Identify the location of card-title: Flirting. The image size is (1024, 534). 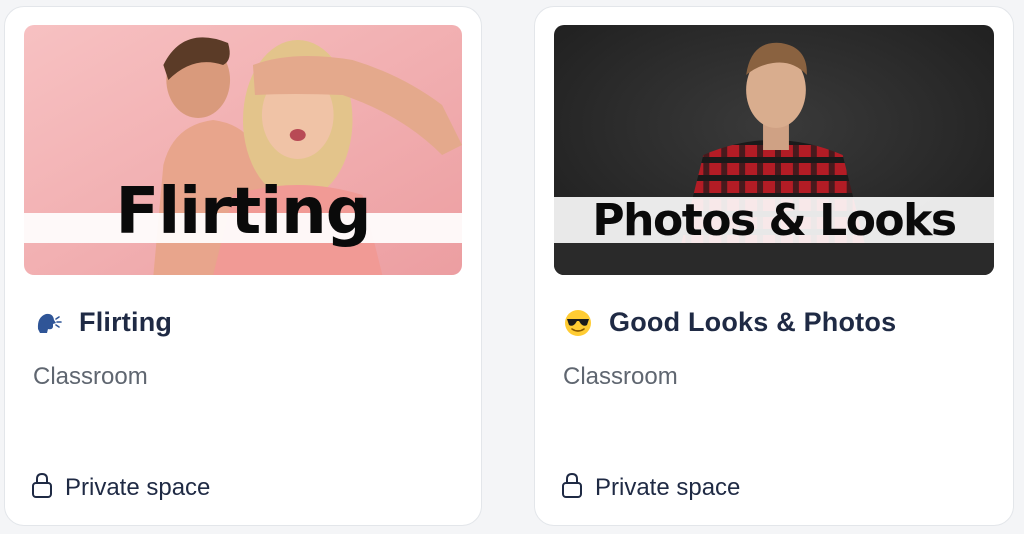
(126, 322).